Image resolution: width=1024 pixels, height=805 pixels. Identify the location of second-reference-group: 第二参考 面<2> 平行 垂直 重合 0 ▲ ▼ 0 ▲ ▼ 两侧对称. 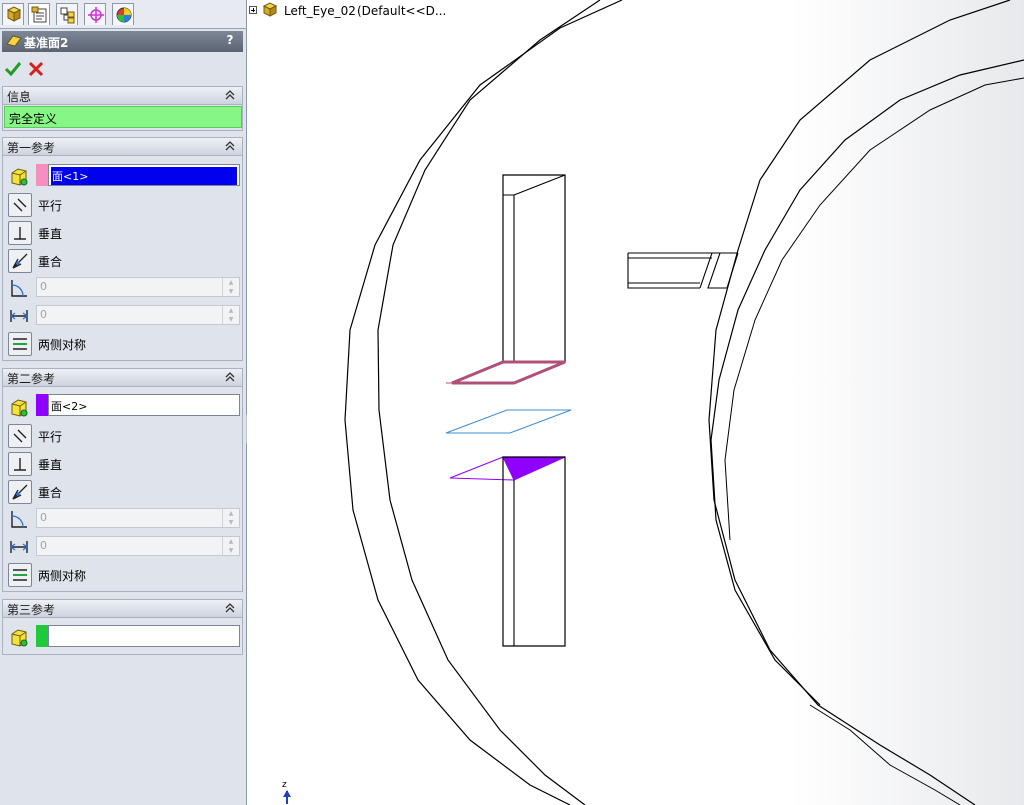
(122, 480).